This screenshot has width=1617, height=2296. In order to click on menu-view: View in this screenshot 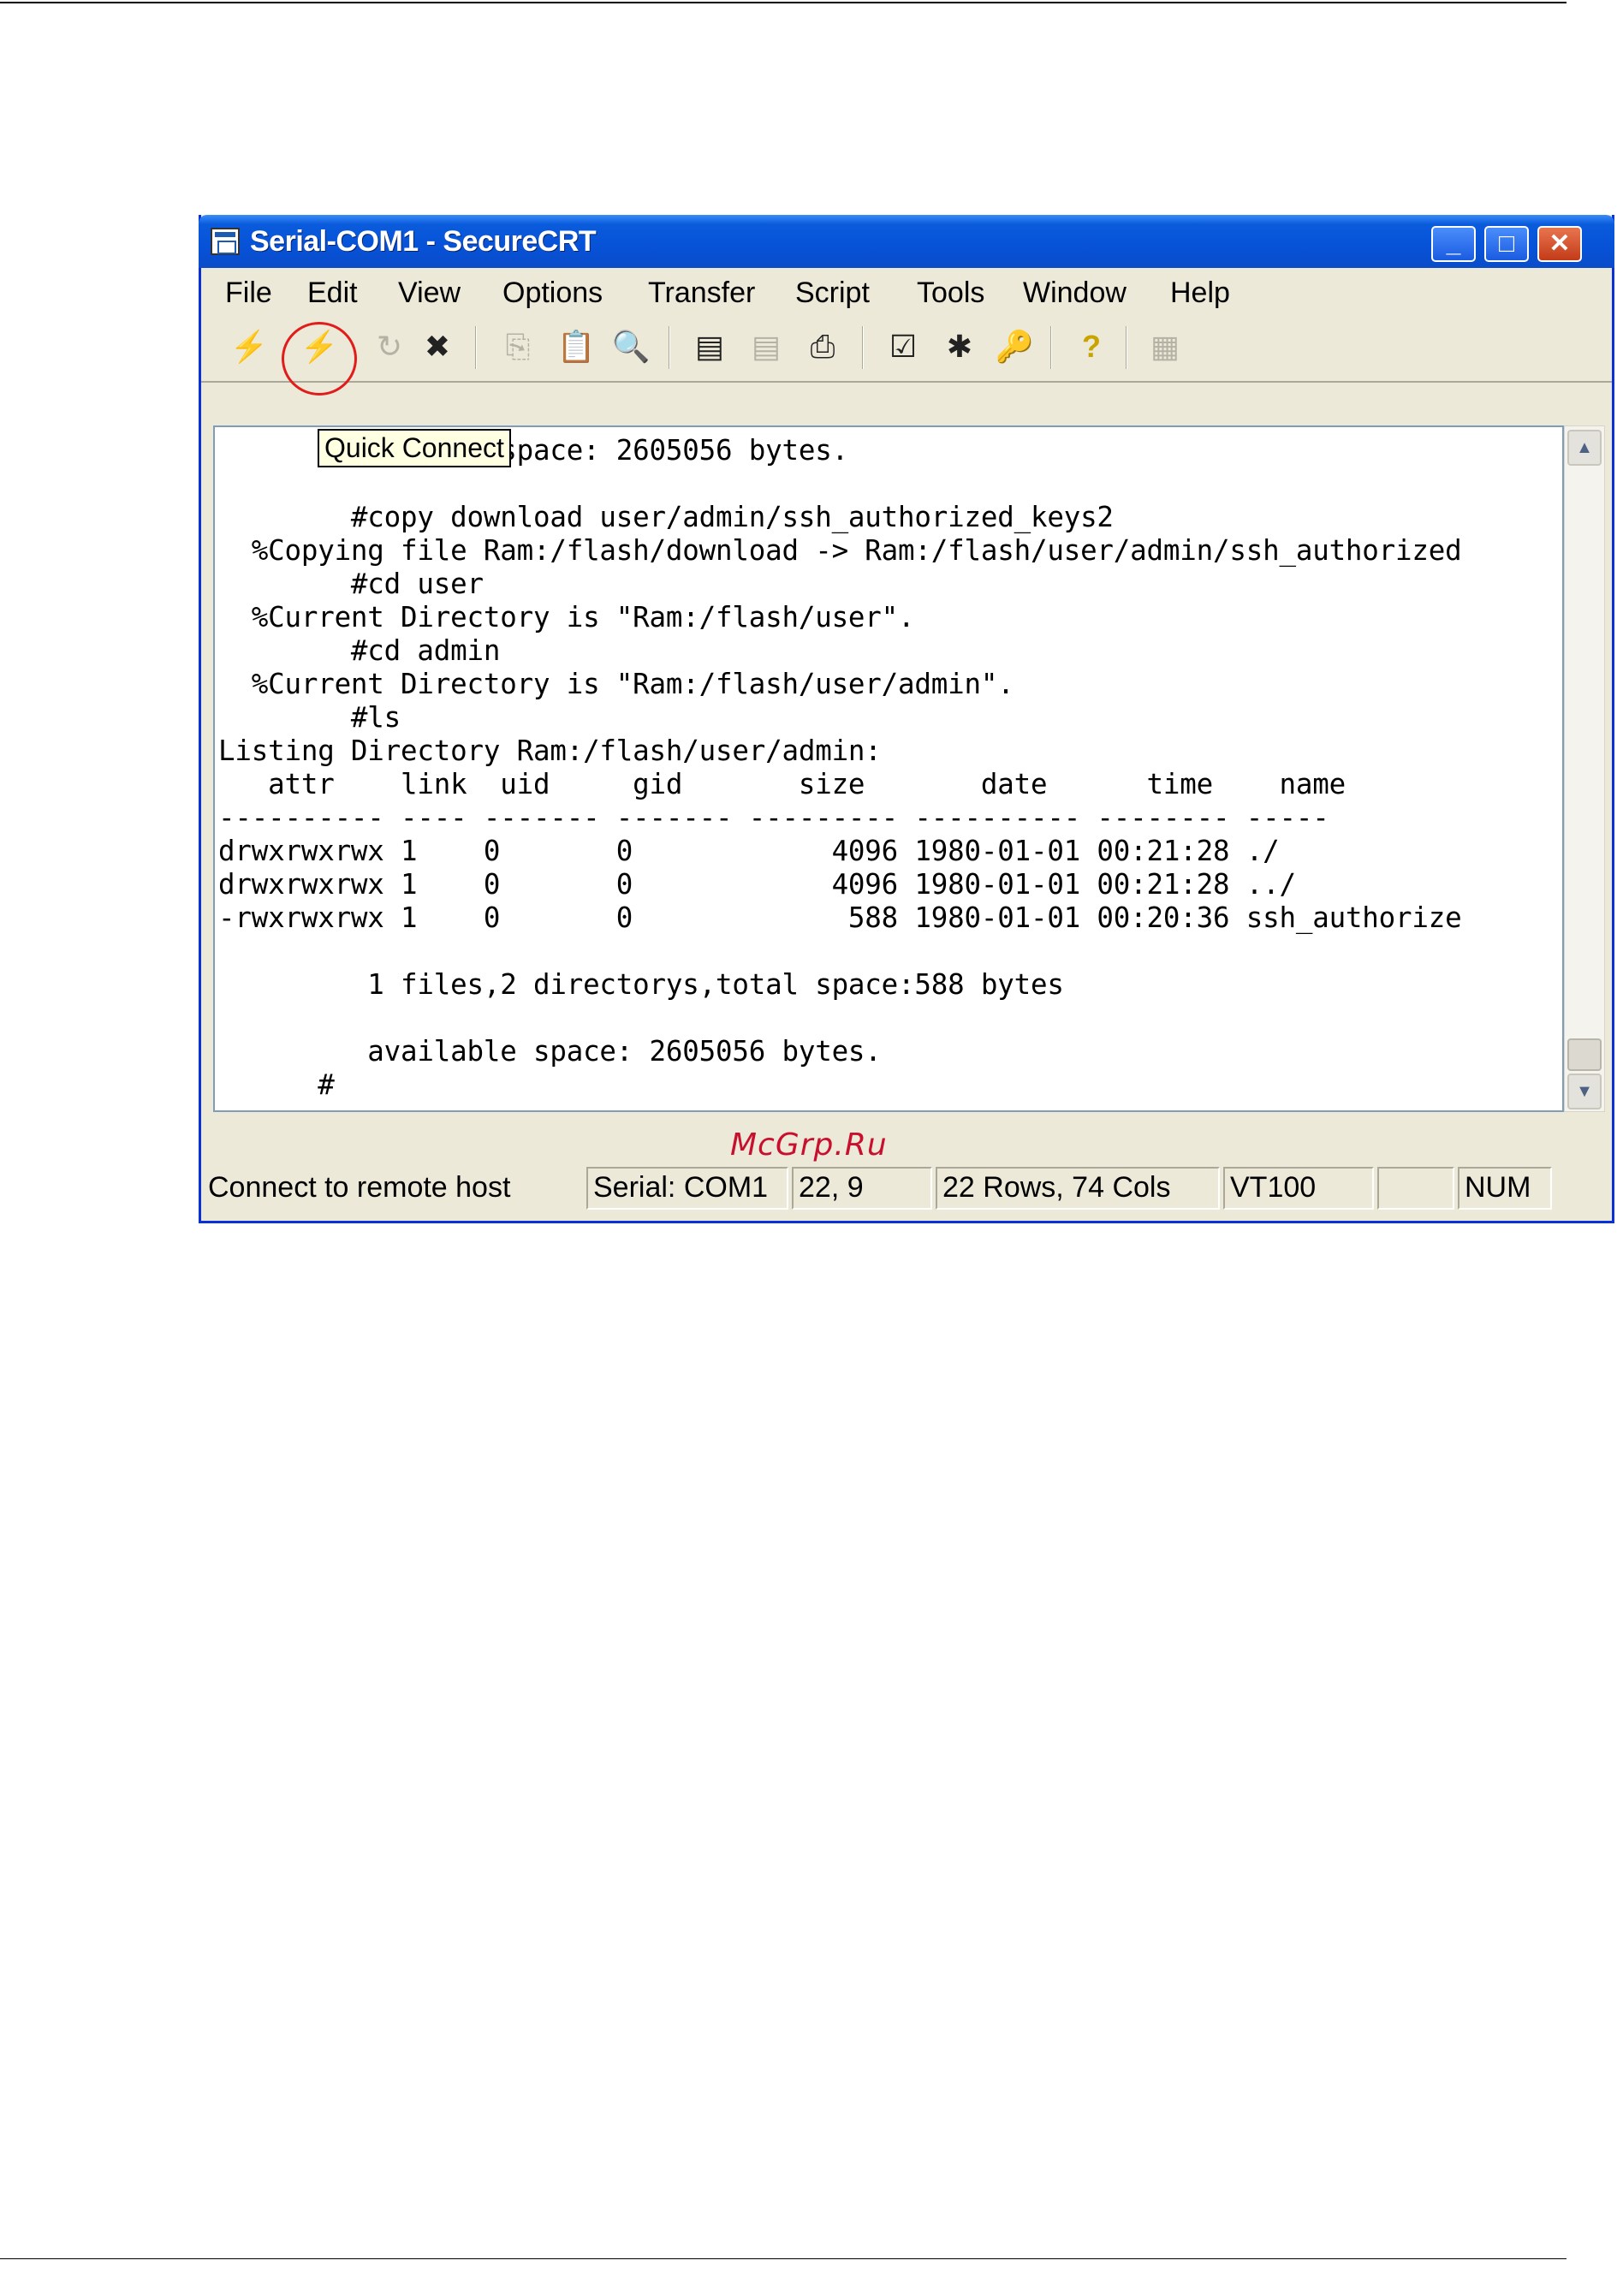, I will do `click(429, 293)`.